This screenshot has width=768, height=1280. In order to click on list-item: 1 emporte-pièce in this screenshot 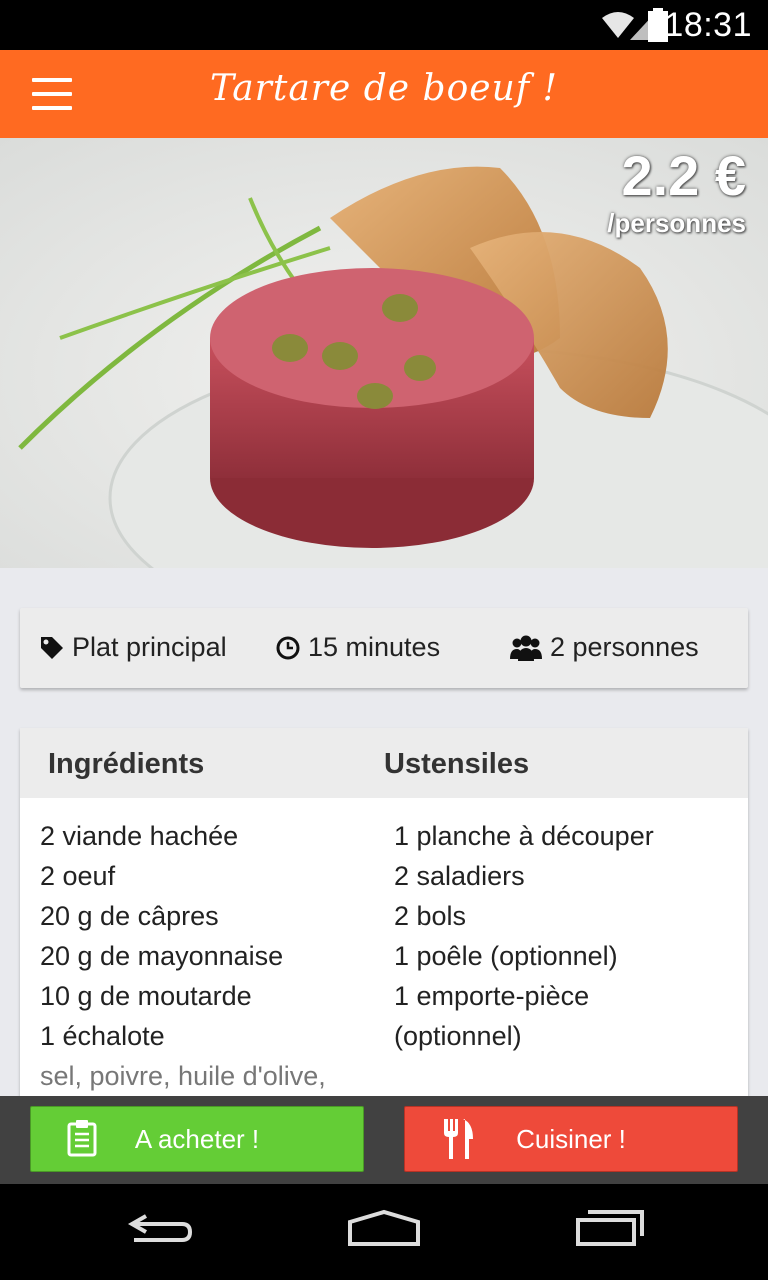, I will do `click(492, 996)`.